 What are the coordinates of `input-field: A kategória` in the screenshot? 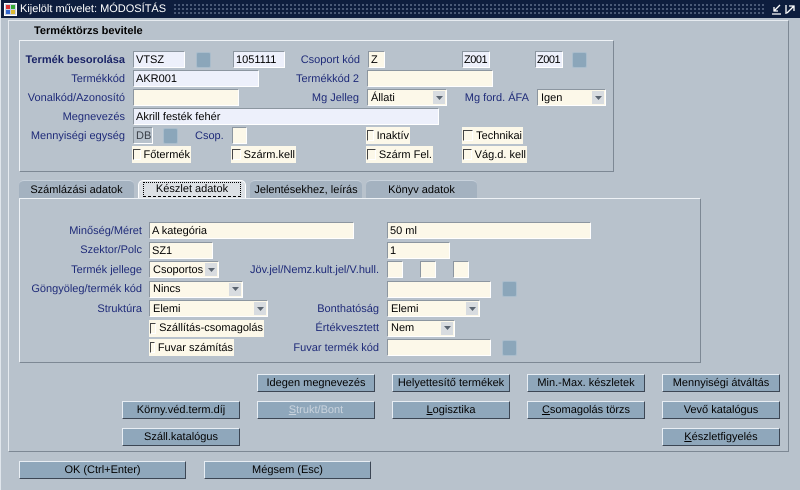 It's located at (251, 231).